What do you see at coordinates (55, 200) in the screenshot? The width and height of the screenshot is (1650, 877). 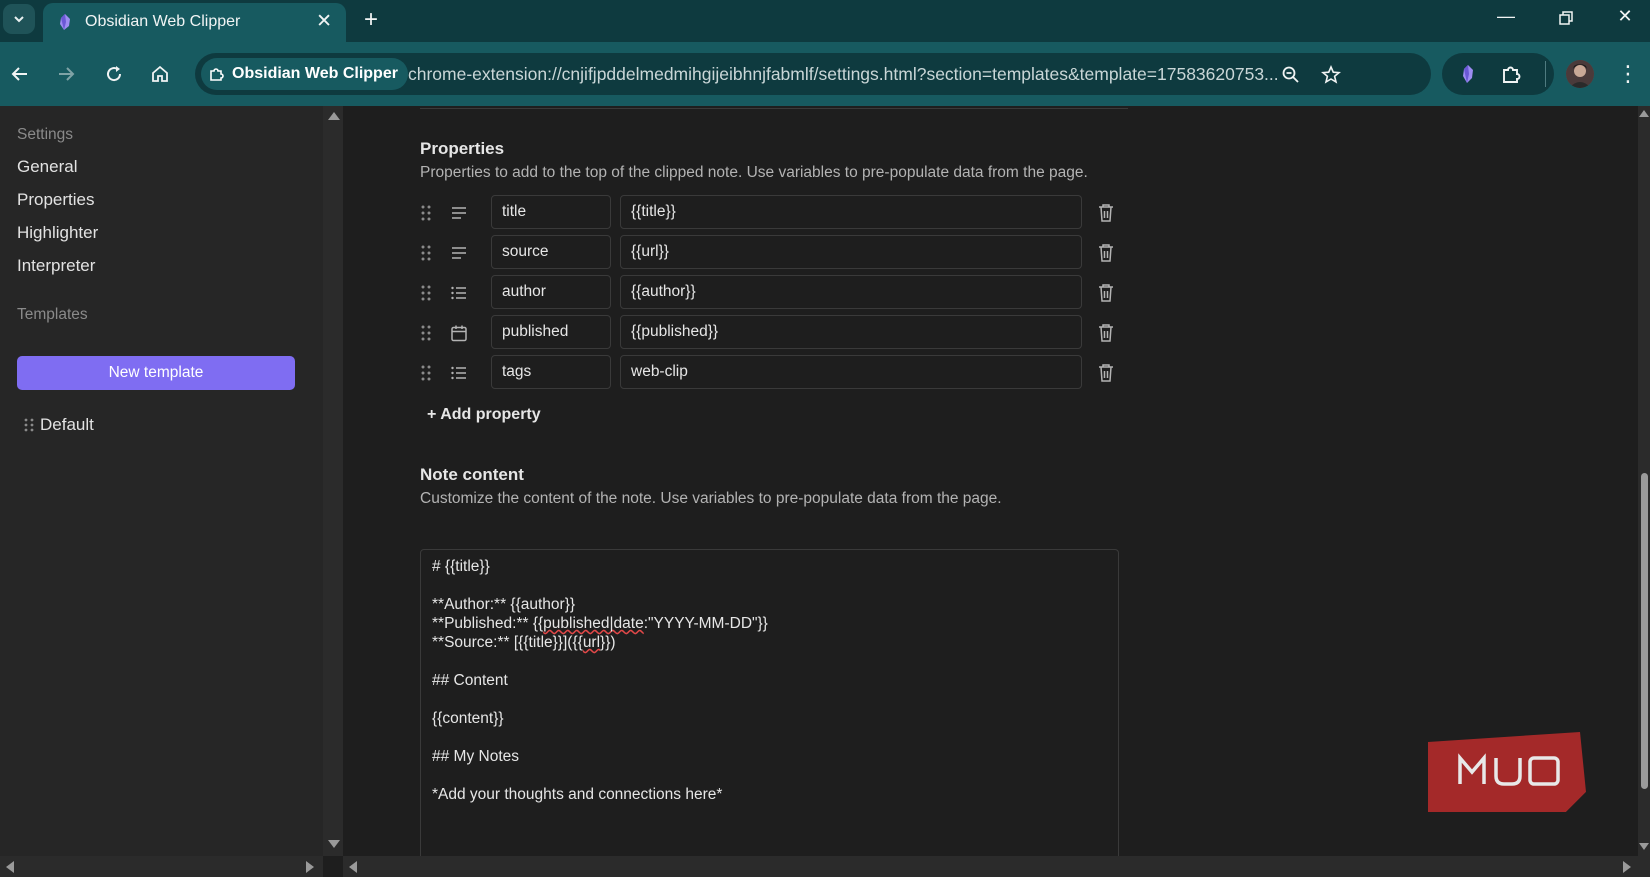 I see `sidebar-item-properties: Properties` at bounding box center [55, 200].